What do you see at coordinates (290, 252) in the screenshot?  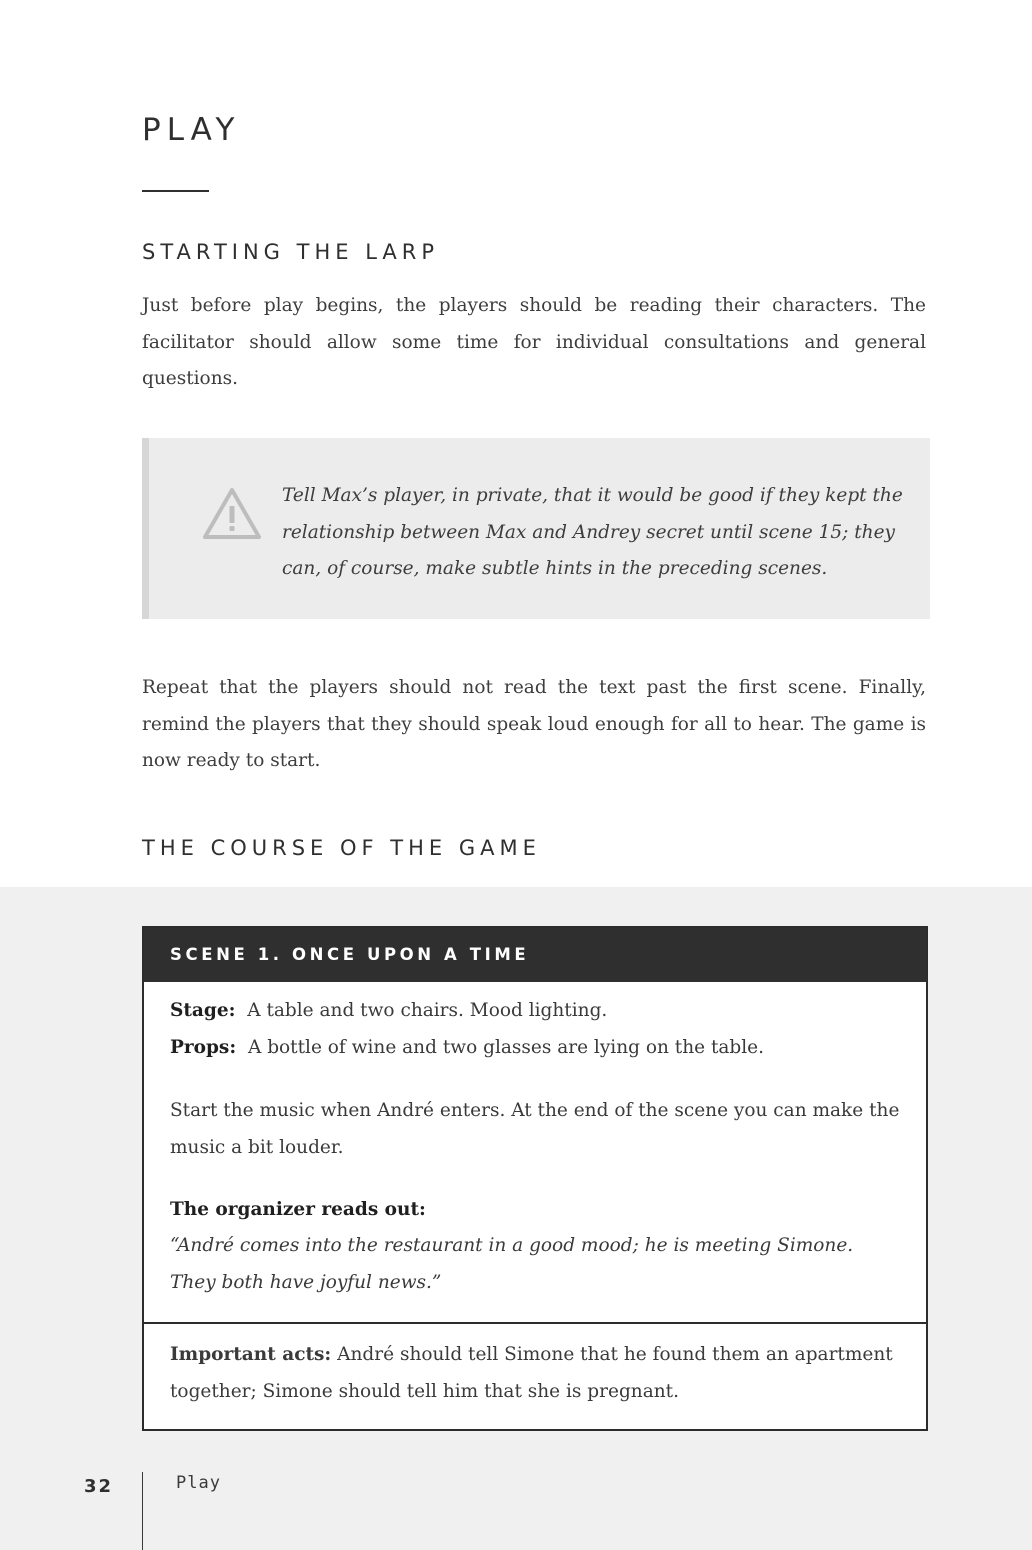 I see `section-heading-starting: STARTING THE LARP` at bounding box center [290, 252].